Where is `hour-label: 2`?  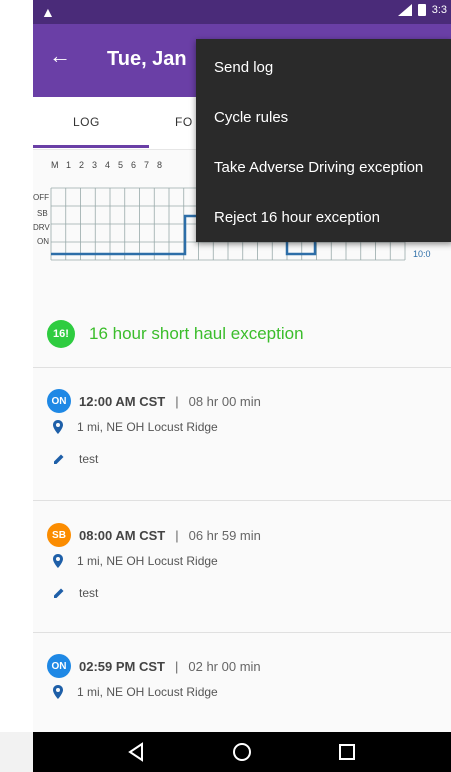 hour-label: 2 is located at coordinates (81, 165).